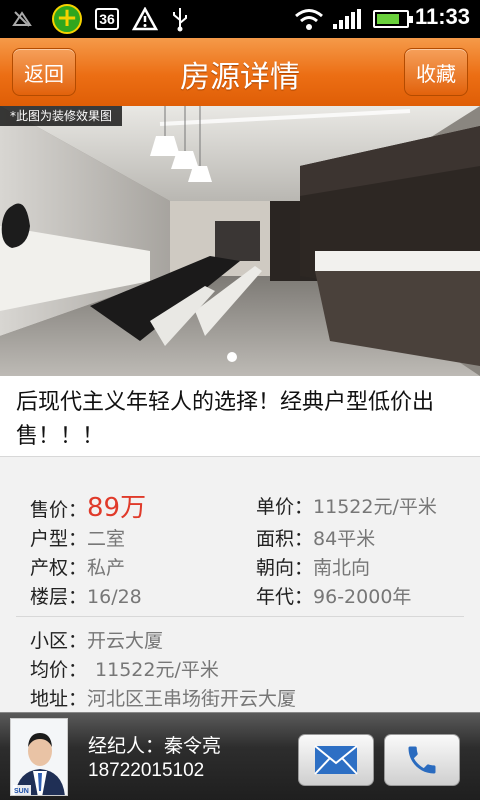 The width and height of the screenshot is (480, 800). I want to click on photo-caption: *此图为装修效果图, so click(61, 116).